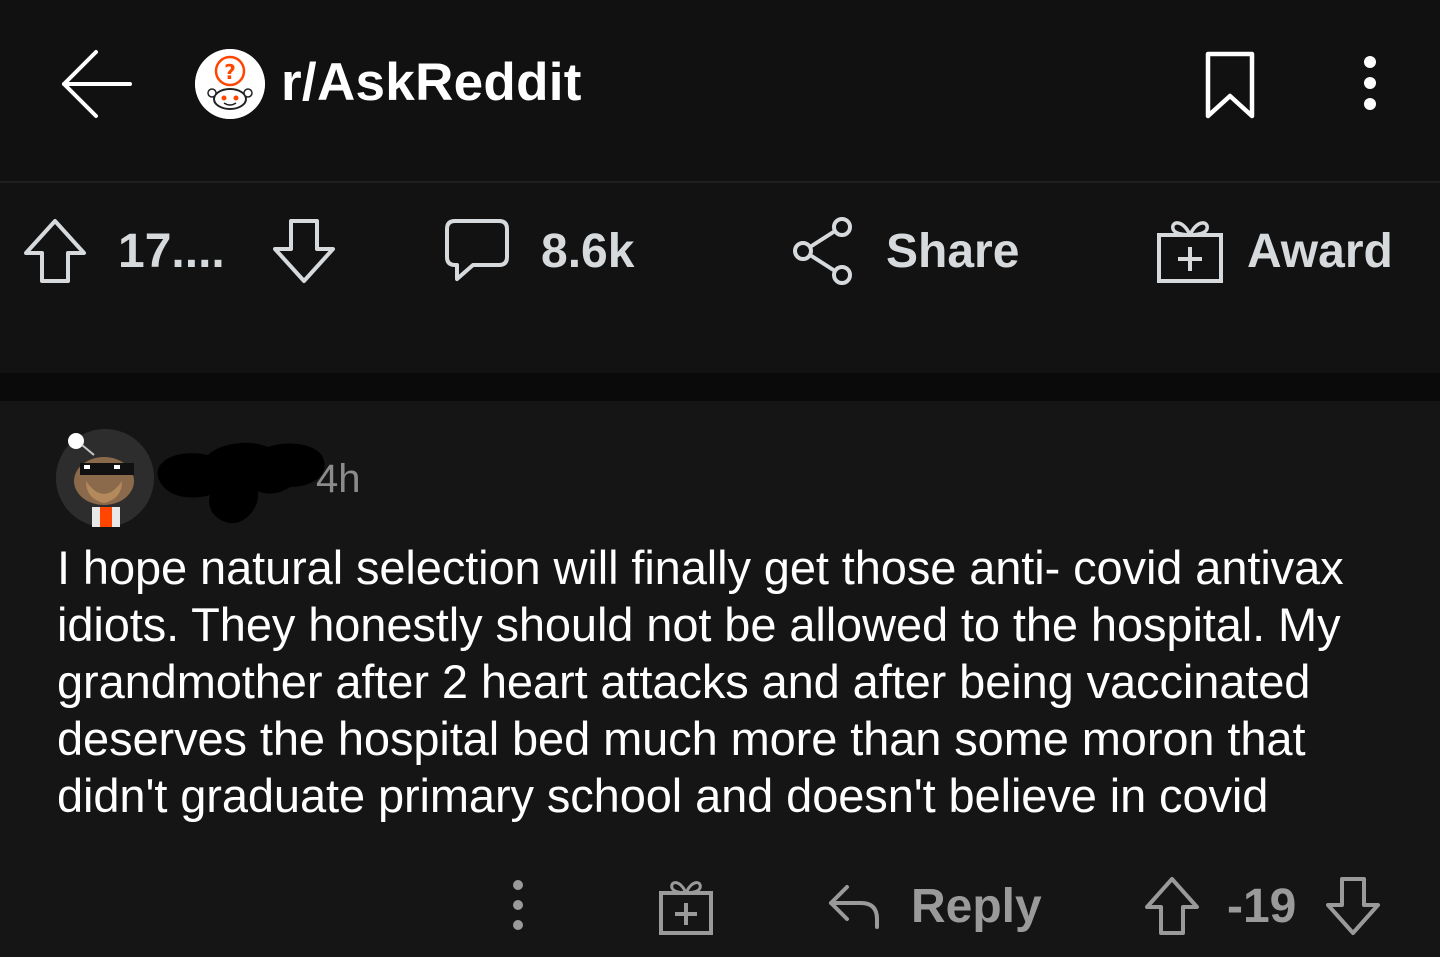 Image resolution: width=1440 pixels, height=957 pixels. I want to click on spacer, so click(720, 344).